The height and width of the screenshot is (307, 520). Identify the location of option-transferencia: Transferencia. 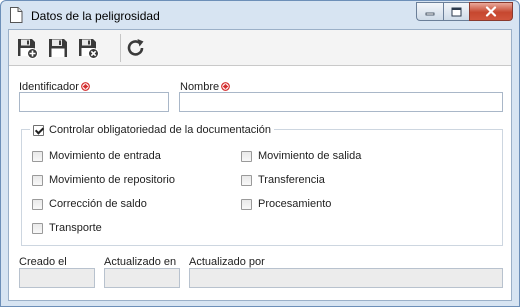
(283, 180).